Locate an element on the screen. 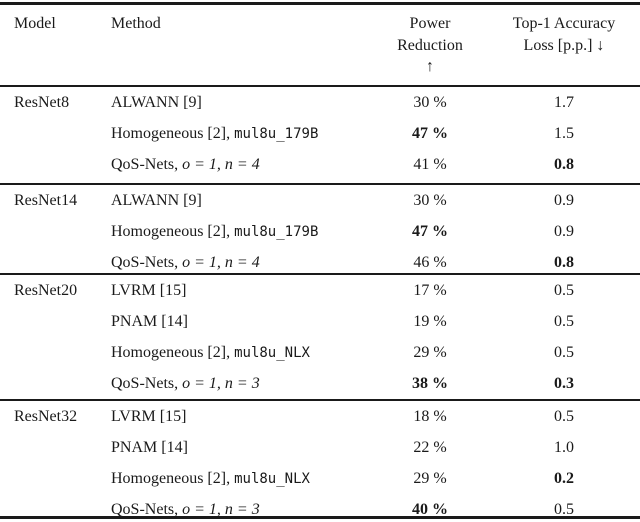  header-model: Model is located at coordinates (35, 23).